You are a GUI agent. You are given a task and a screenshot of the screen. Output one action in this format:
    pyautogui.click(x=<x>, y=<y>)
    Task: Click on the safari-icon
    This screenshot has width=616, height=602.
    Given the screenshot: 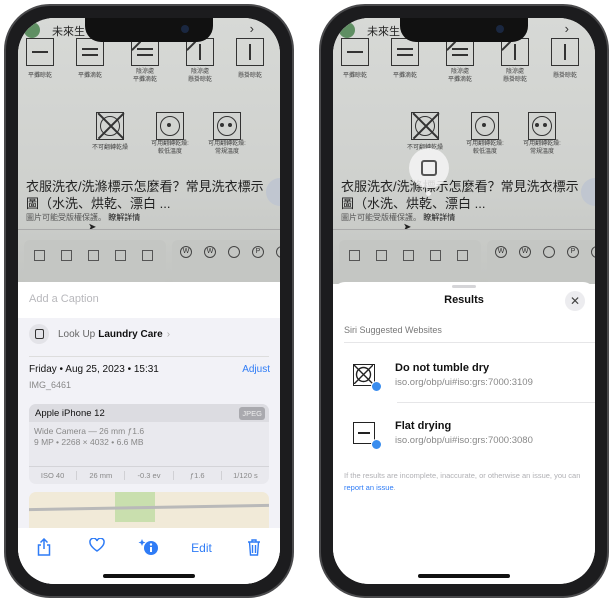 What is the action you would take?
    pyautogui.click(x=376, y=386)
    